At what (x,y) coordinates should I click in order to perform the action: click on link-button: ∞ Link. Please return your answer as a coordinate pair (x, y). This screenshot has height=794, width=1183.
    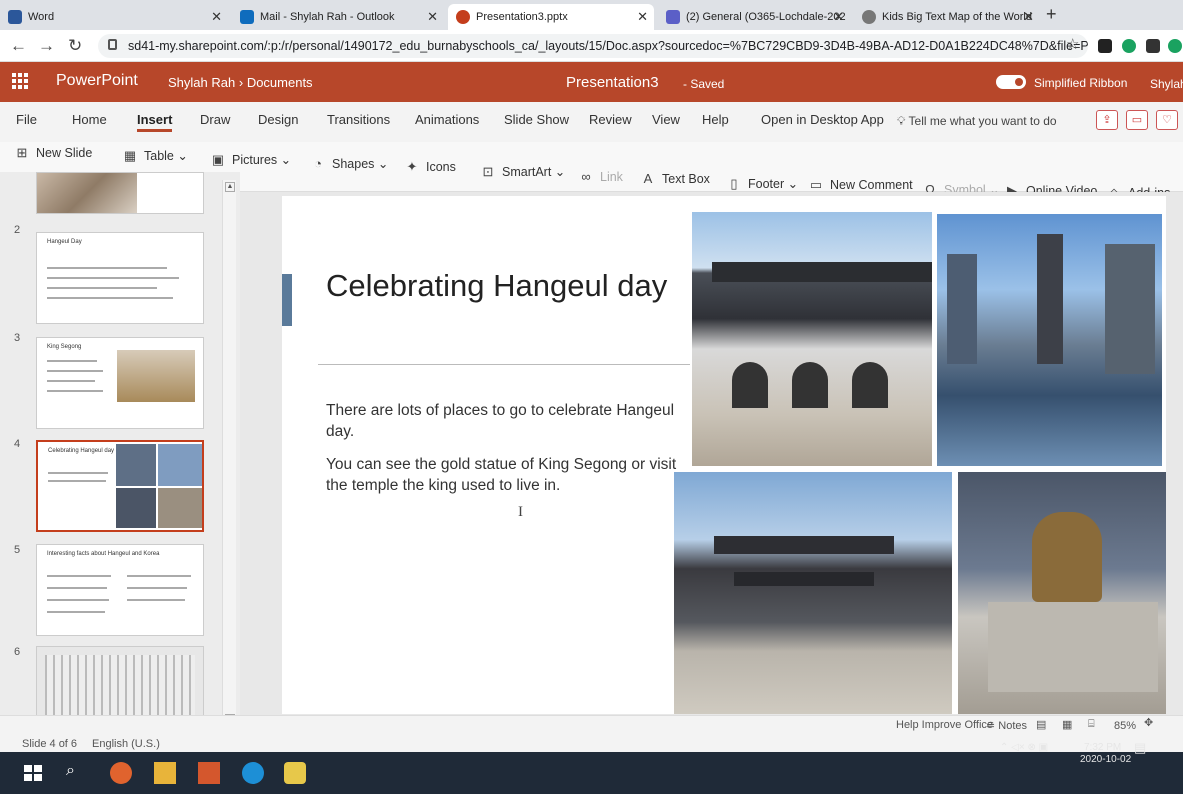
    Looking at the image, I should click on (600, 177).